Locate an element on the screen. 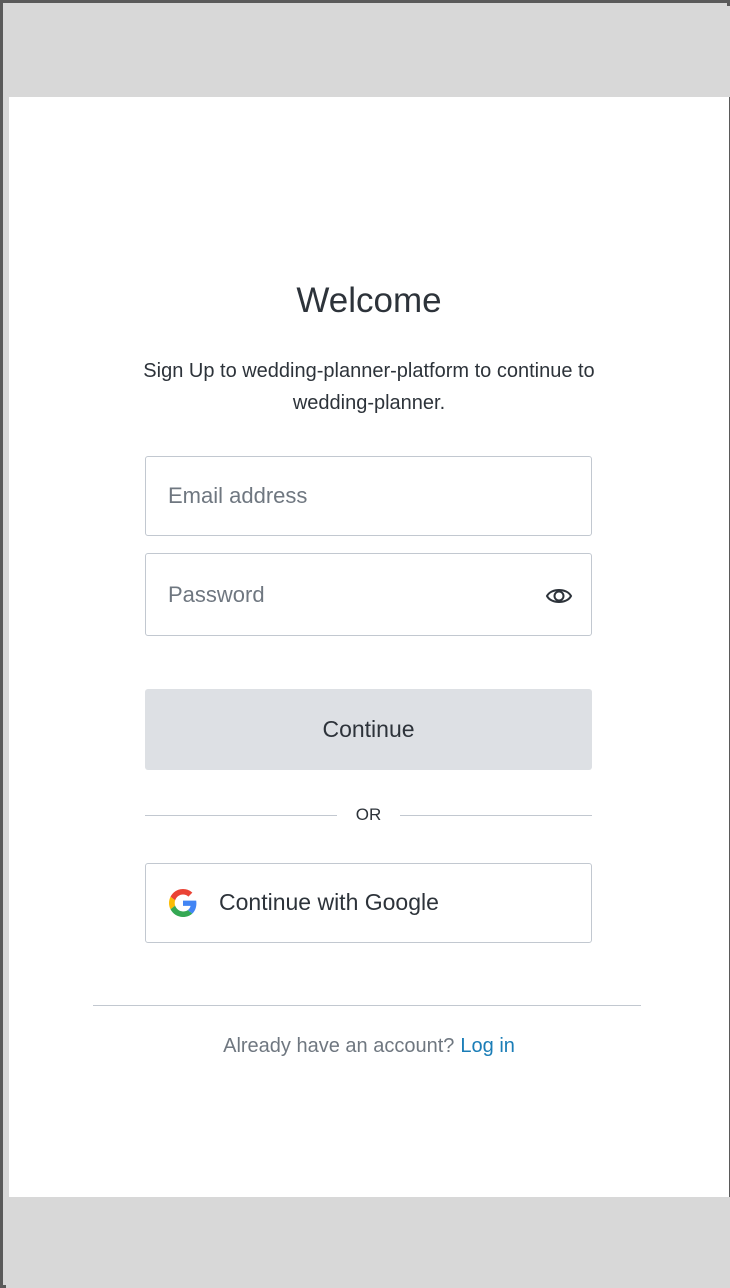 The width and height of the screenshot is (730, 1288). page-title: Welcome is located at coordinates (369, 300).